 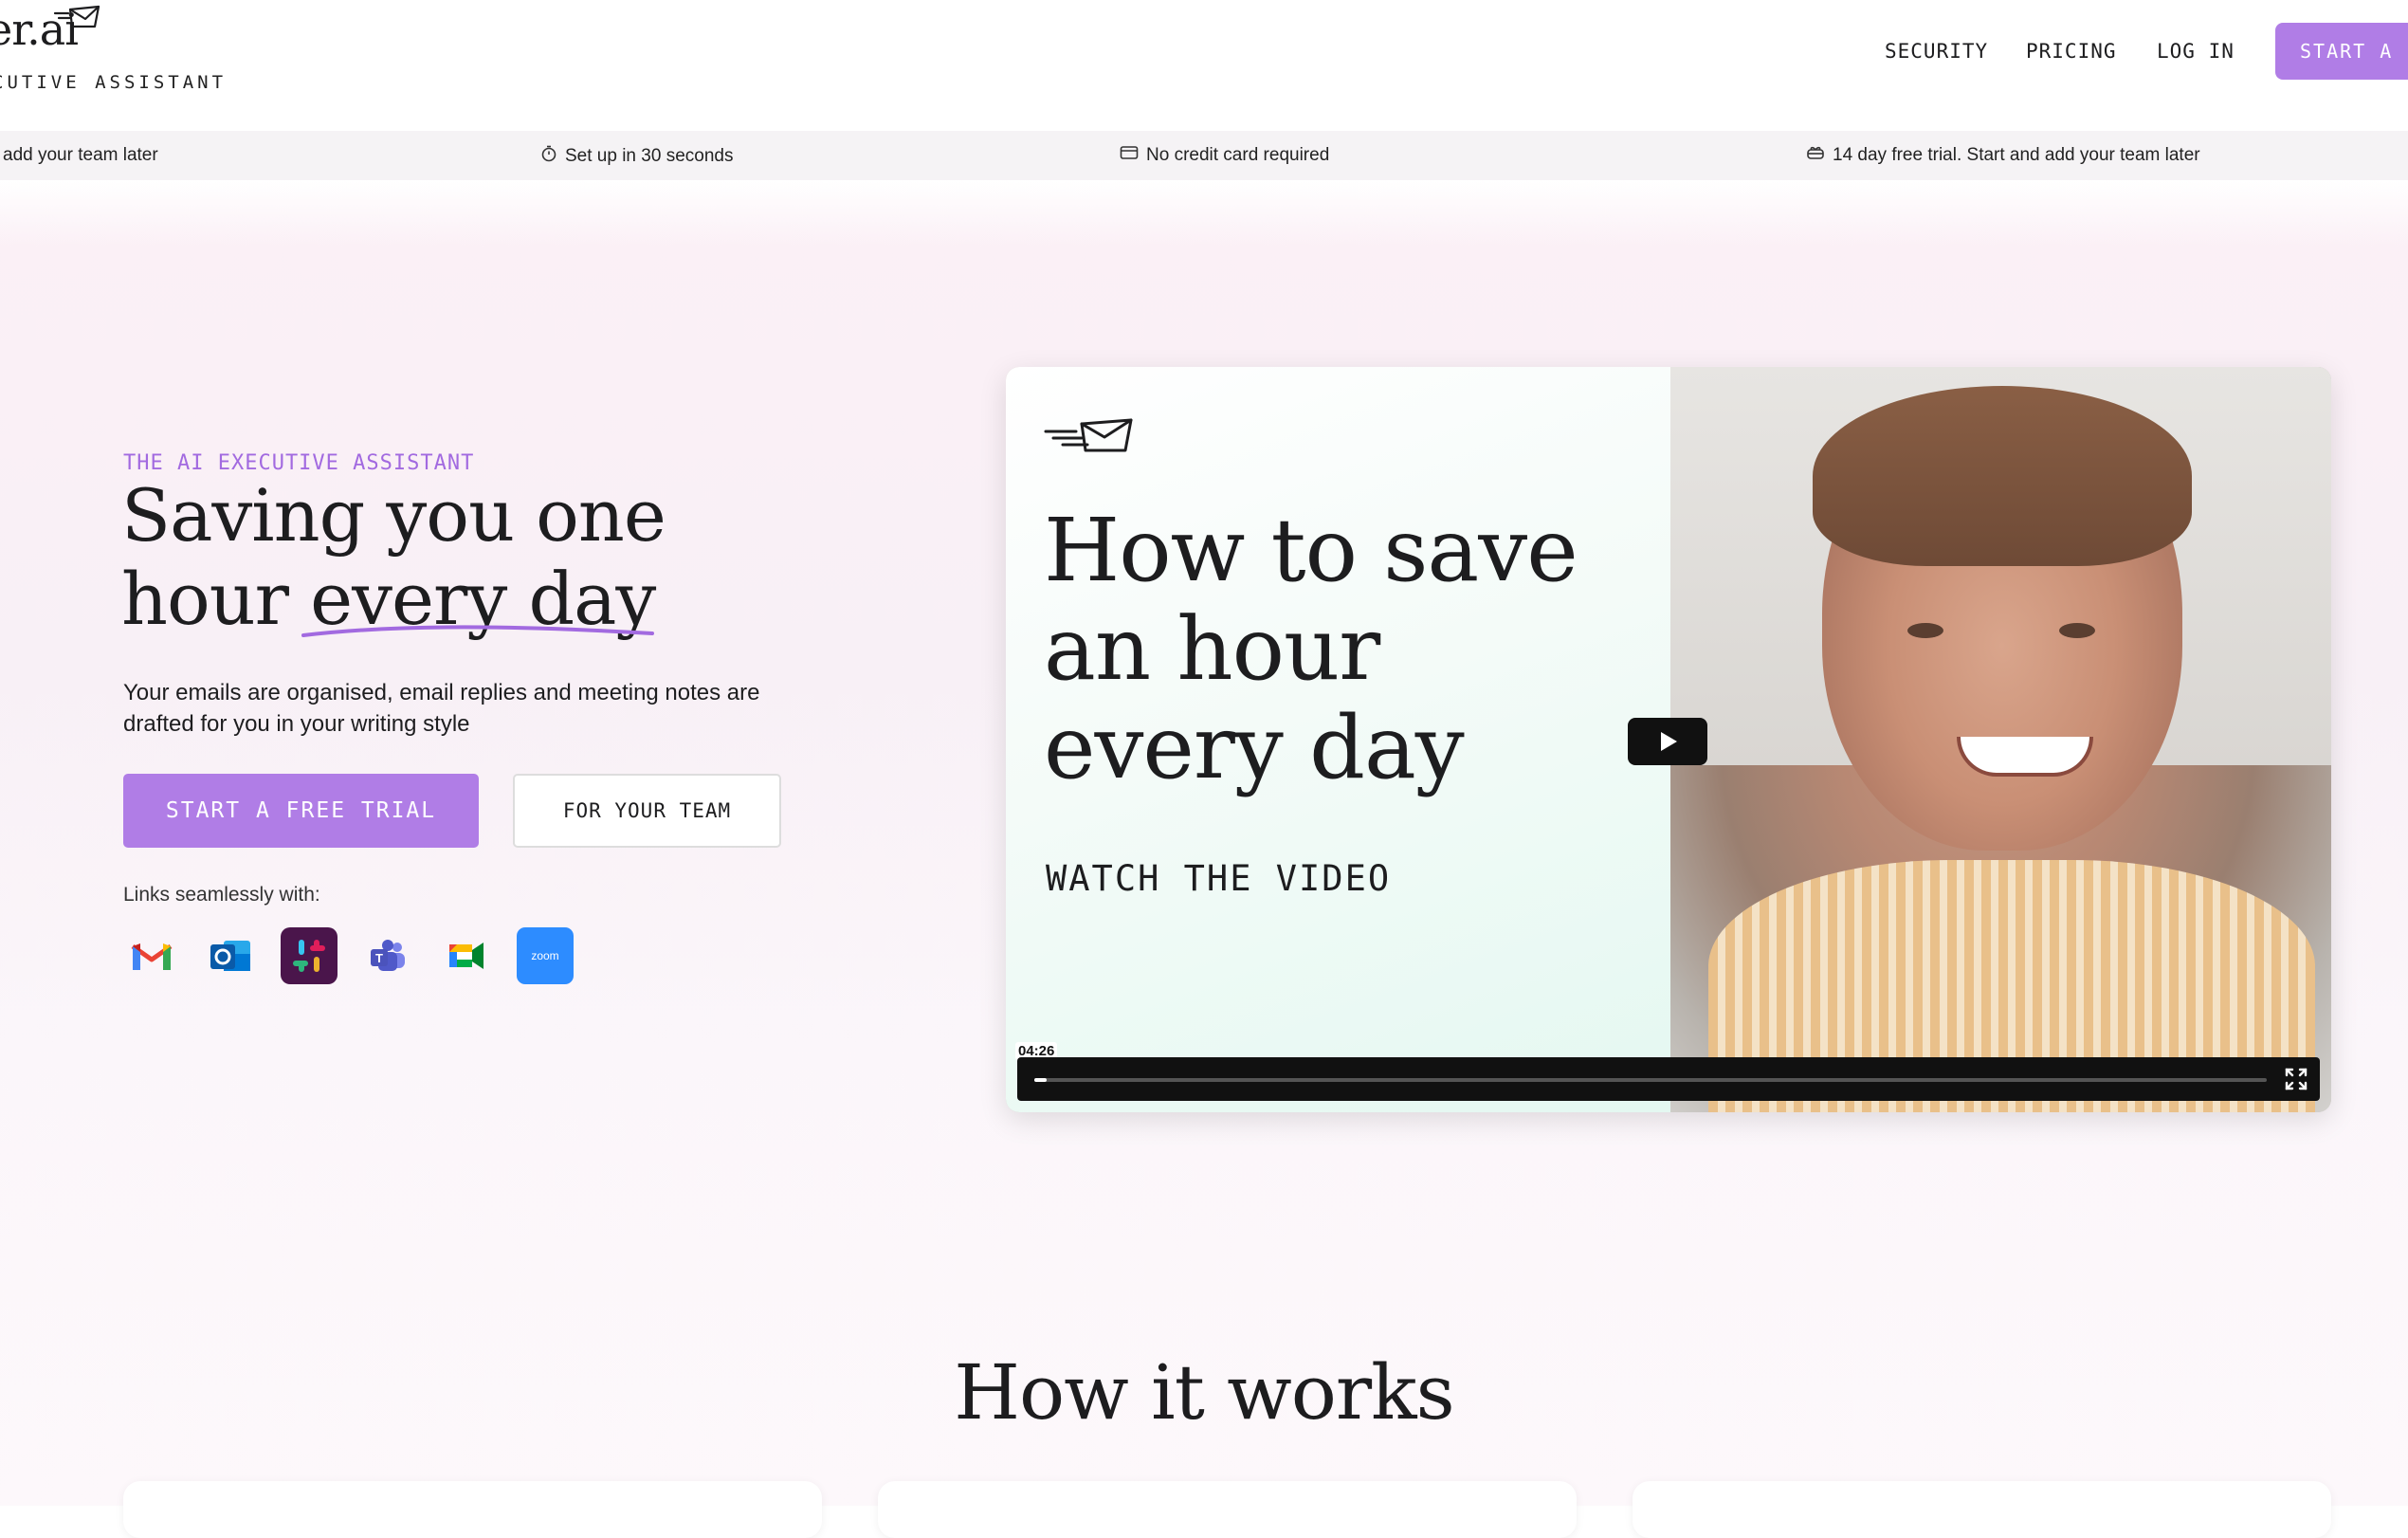 I want to click on progress-track, so click(x=1650, y=1080).